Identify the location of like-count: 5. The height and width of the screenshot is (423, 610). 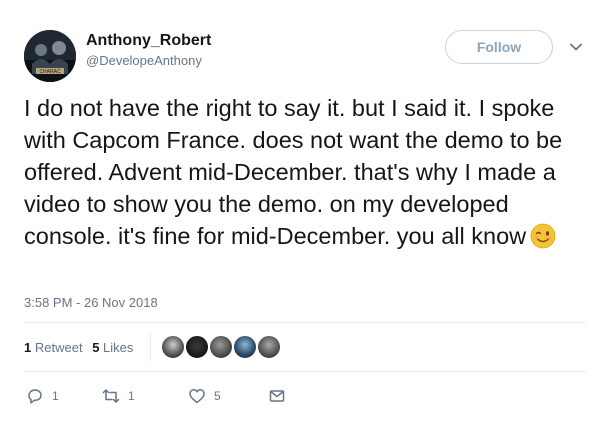
(217, 396).